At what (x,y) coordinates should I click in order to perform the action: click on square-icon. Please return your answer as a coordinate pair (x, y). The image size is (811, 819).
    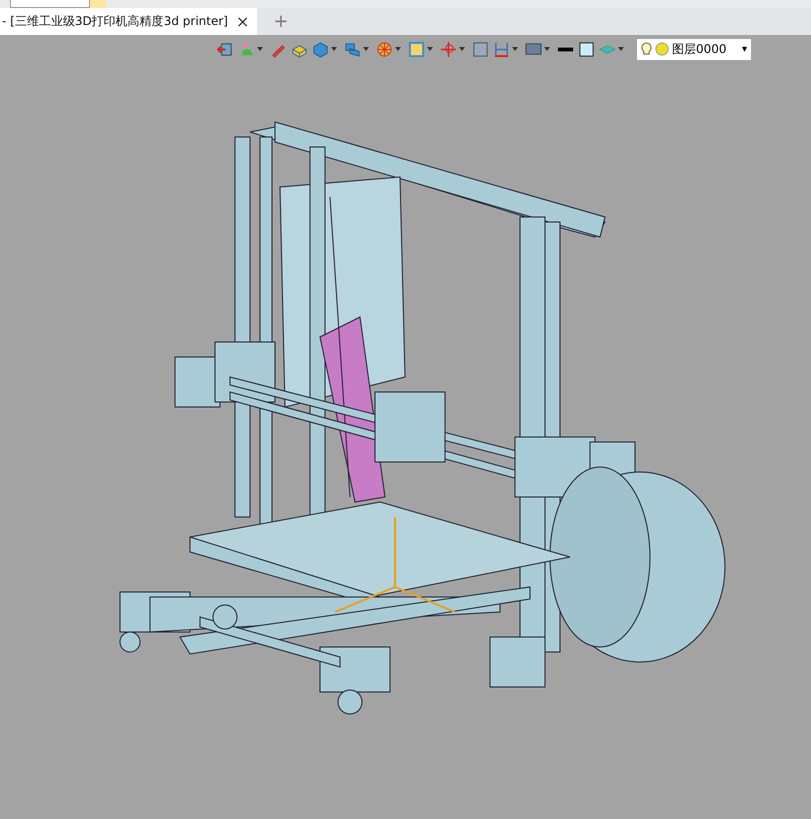
    Looking at the image, I should click on (586, 49).